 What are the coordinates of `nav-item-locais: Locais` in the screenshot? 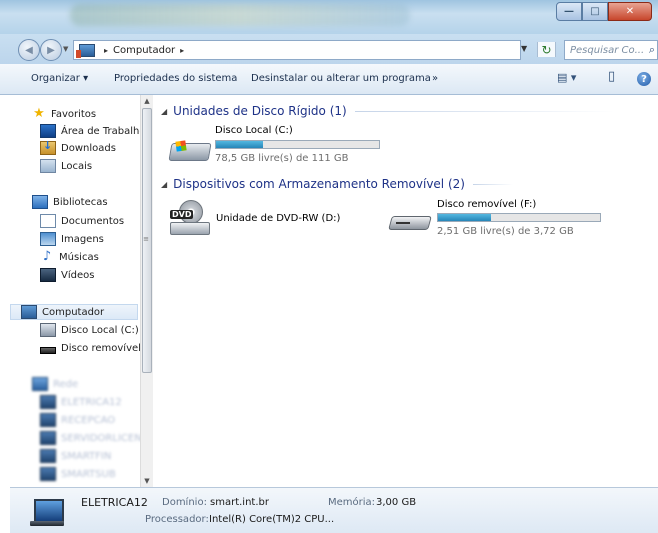 It's located at (66, 166).